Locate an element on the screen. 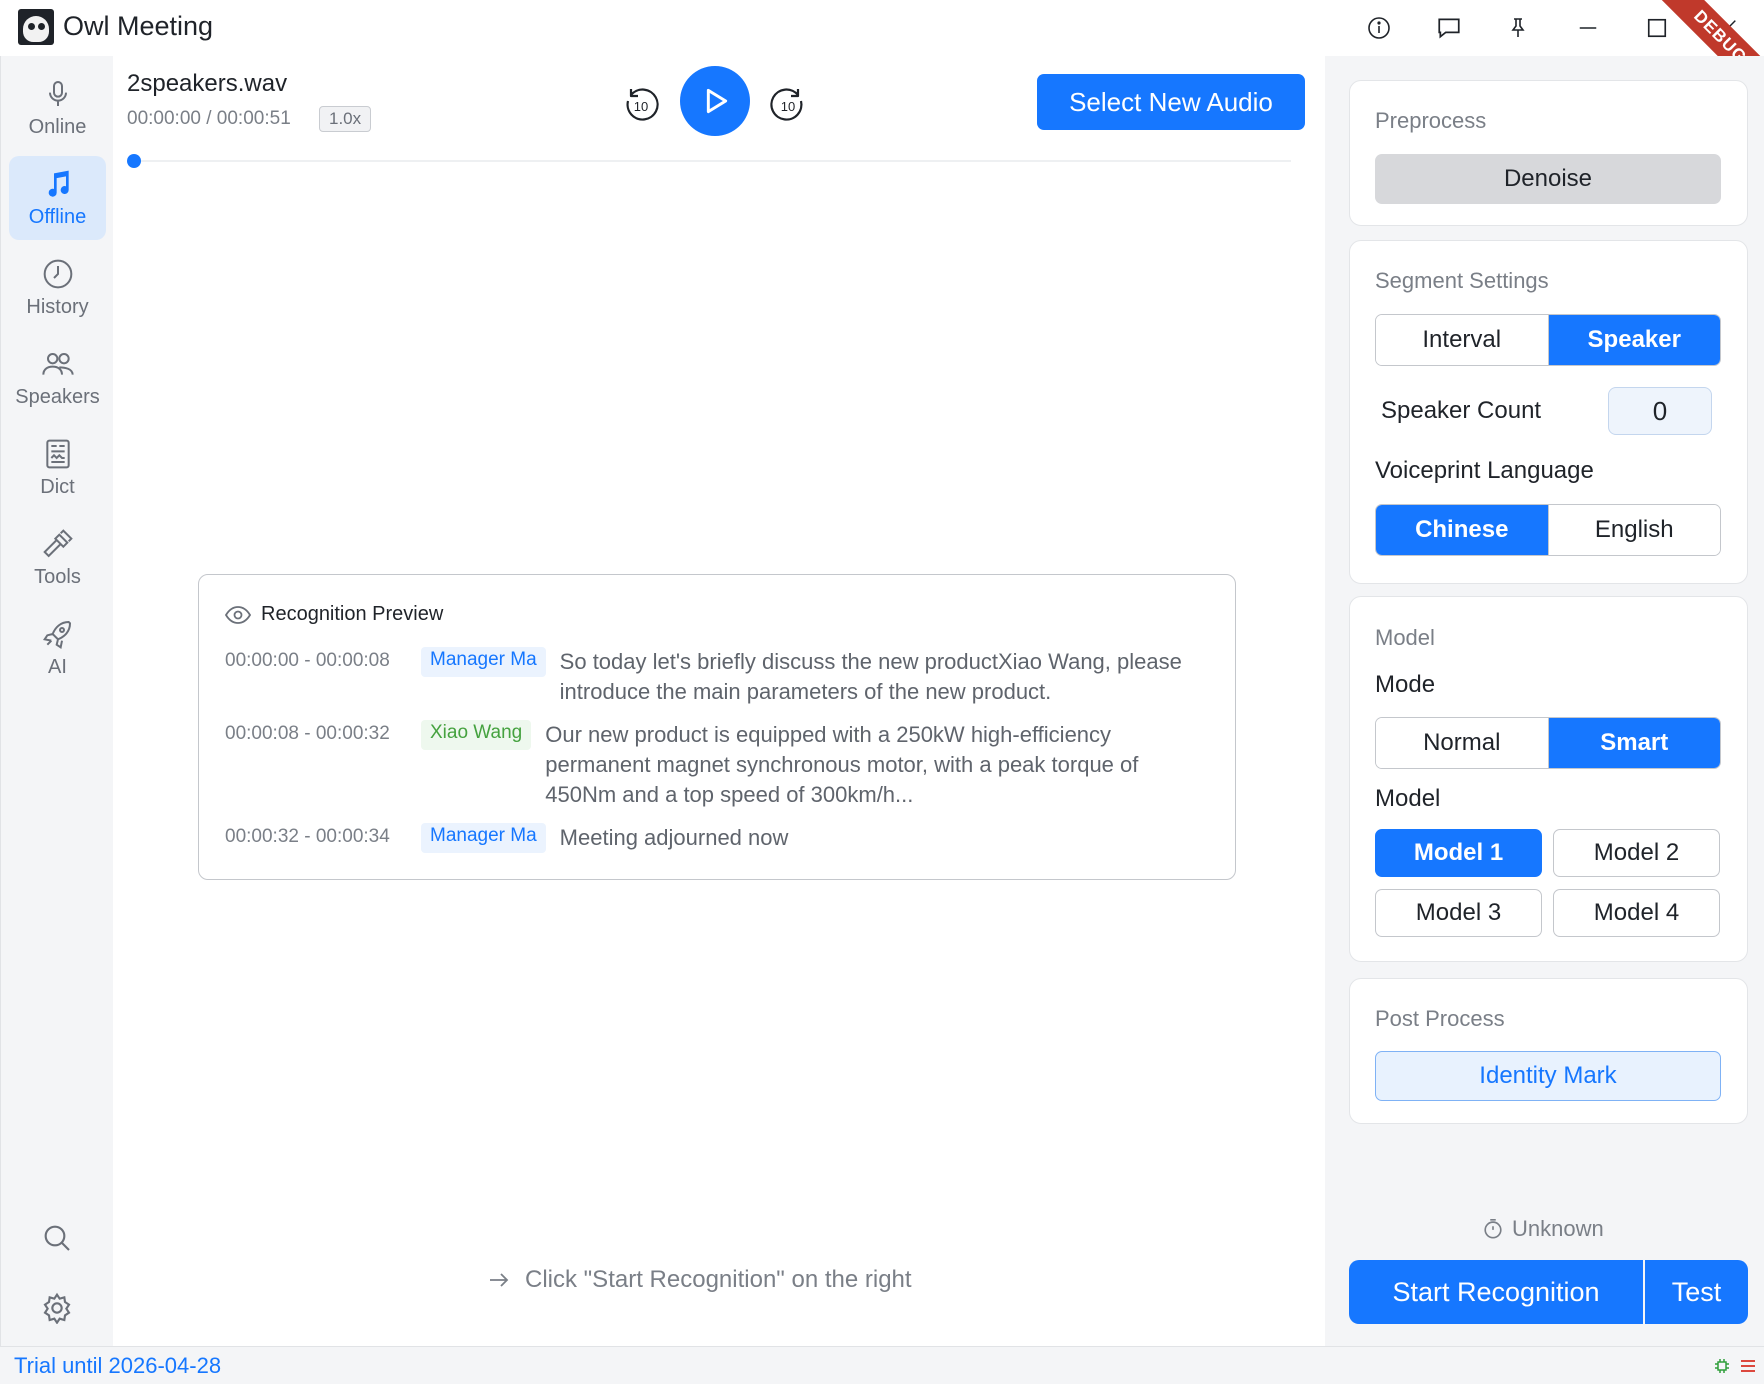 The height and width of the screenshot is (1384, 1764). sidebar-item-ai: AI is located at coordinates (57, 648).